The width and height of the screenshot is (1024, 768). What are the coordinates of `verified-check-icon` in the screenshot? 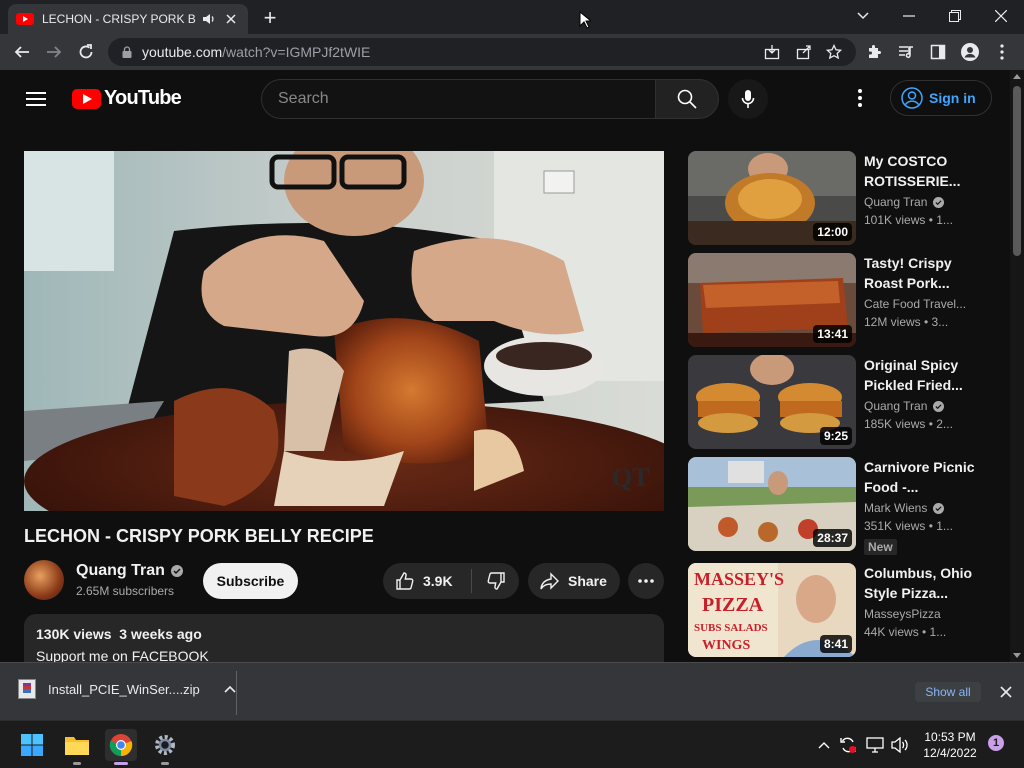 It's located at (939, 202).